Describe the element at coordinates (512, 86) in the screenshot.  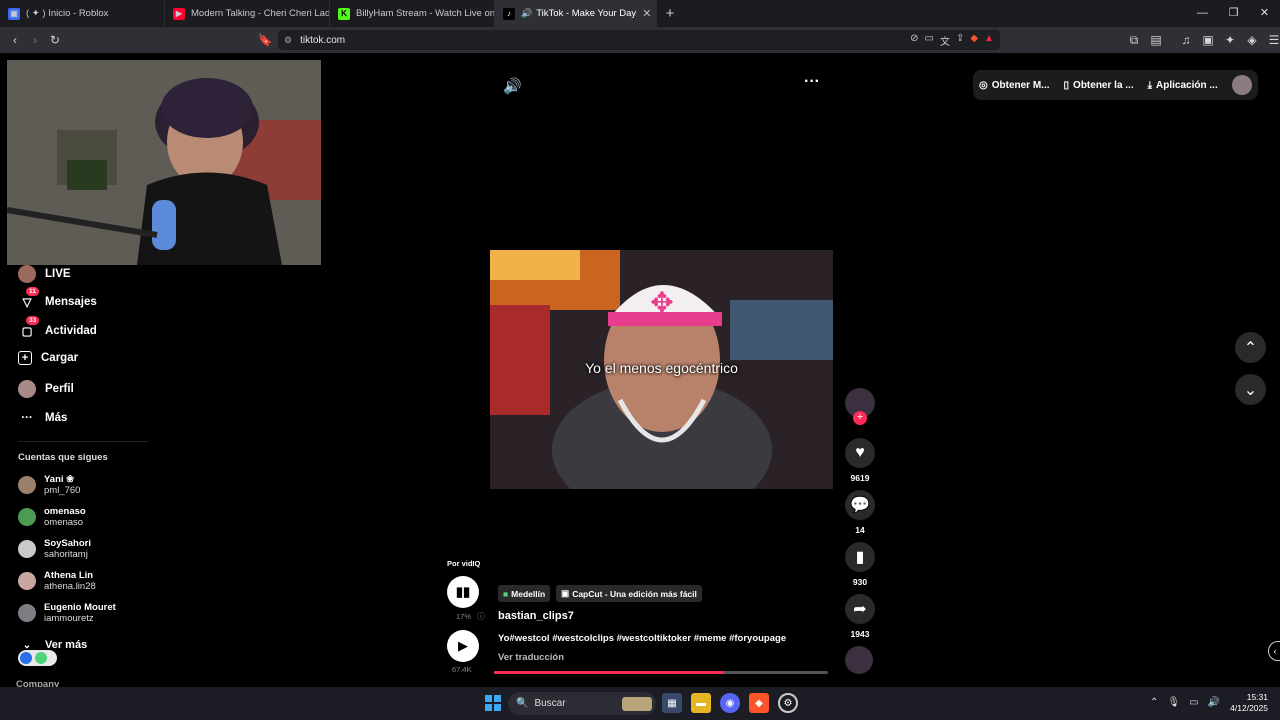
I see `volume-icon: 🔊` at that location.